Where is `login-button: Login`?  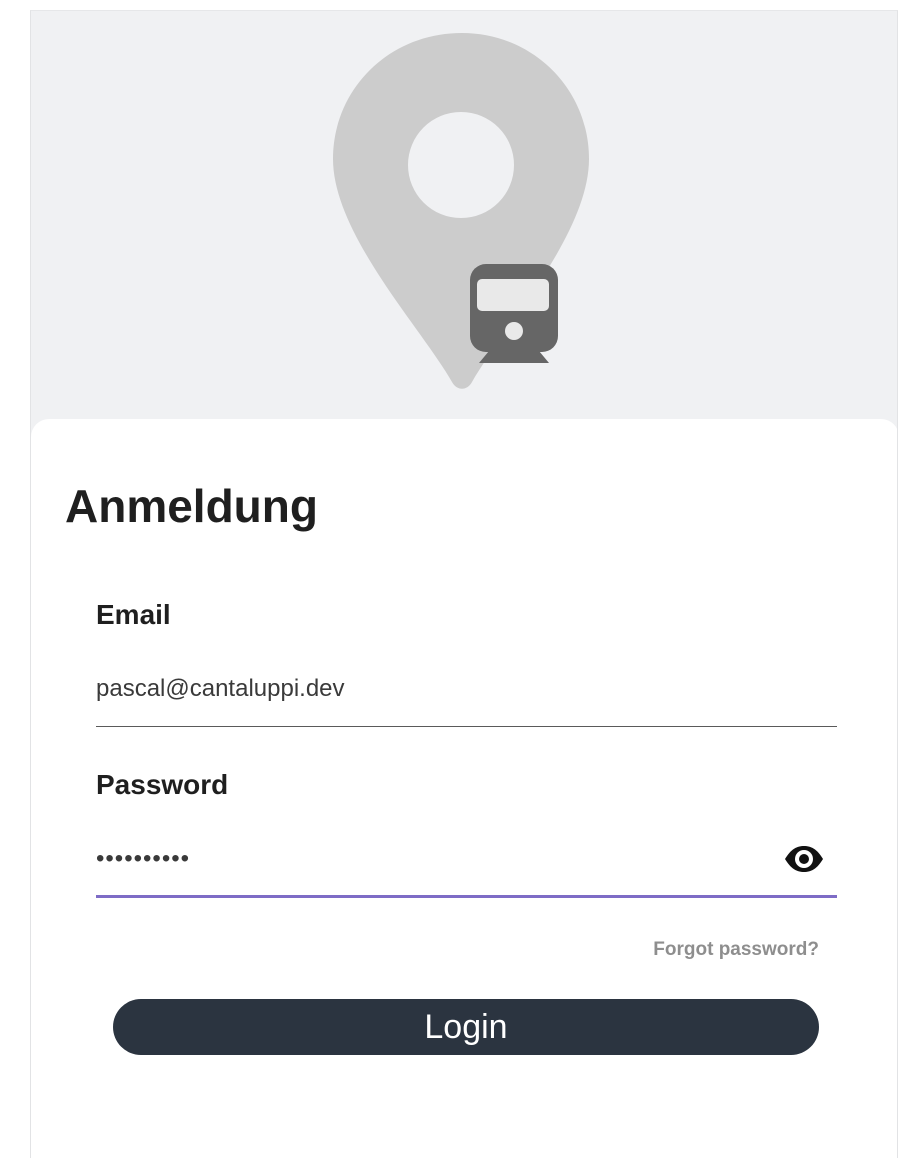 login-button: Login is located at coordinates (466, 1027).